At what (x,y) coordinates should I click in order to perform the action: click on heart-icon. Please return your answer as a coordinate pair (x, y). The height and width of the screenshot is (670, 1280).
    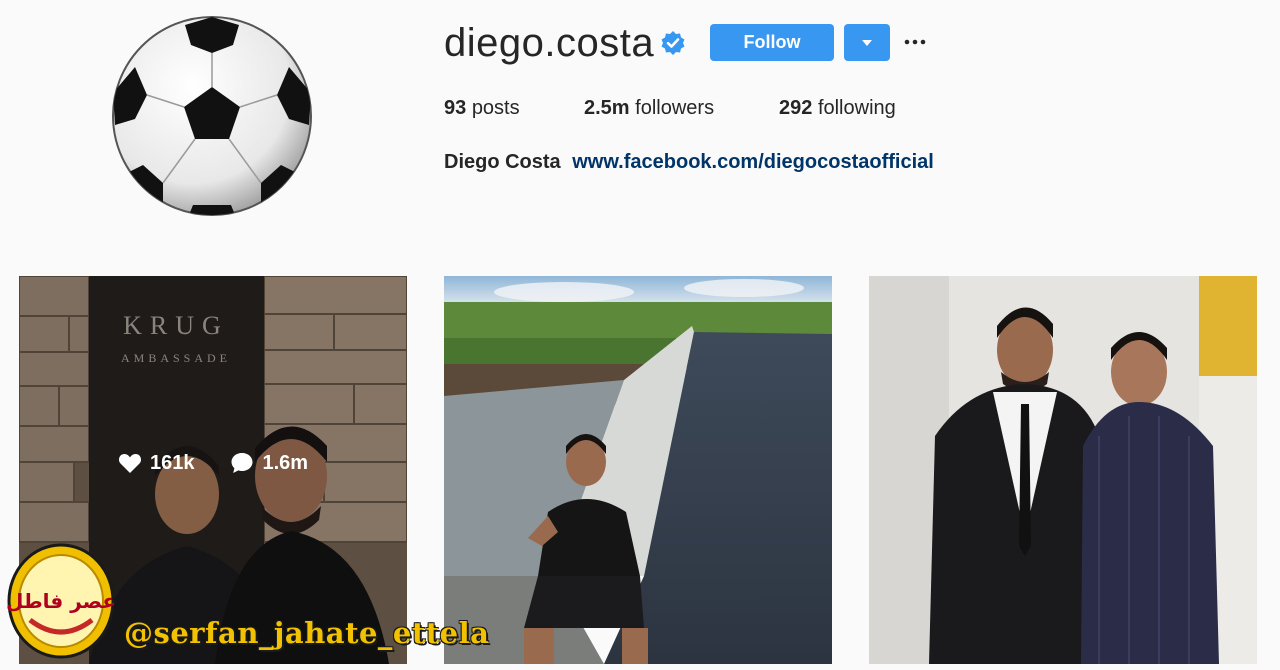
    Looking at the image, I should click on (129, 463).